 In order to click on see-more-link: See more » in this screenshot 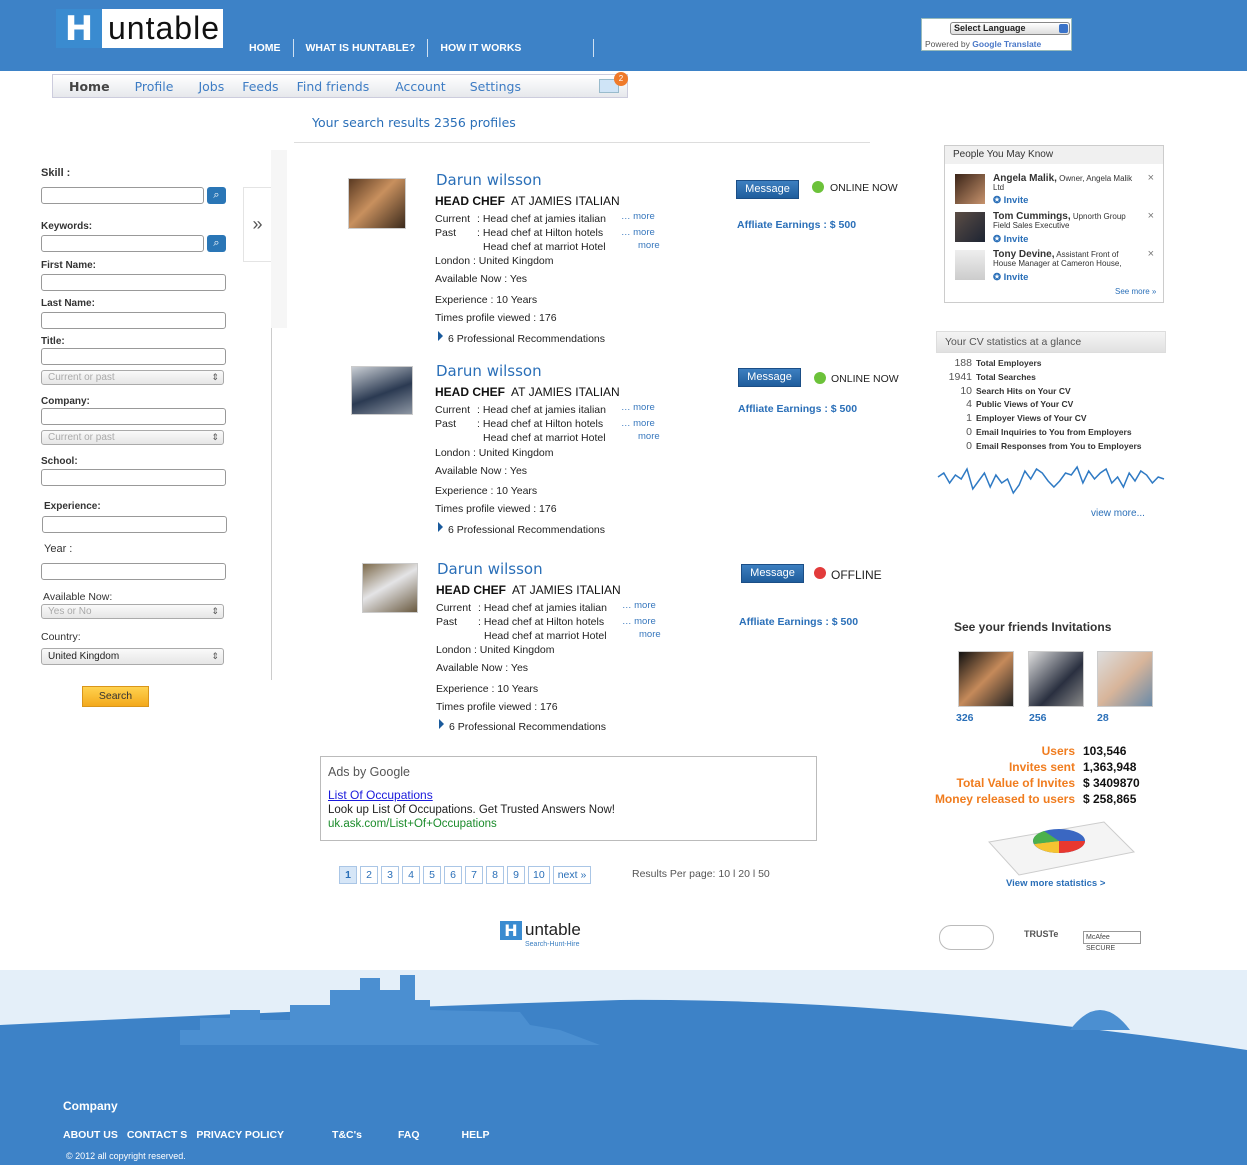, I will do `click(1135, 291)`.